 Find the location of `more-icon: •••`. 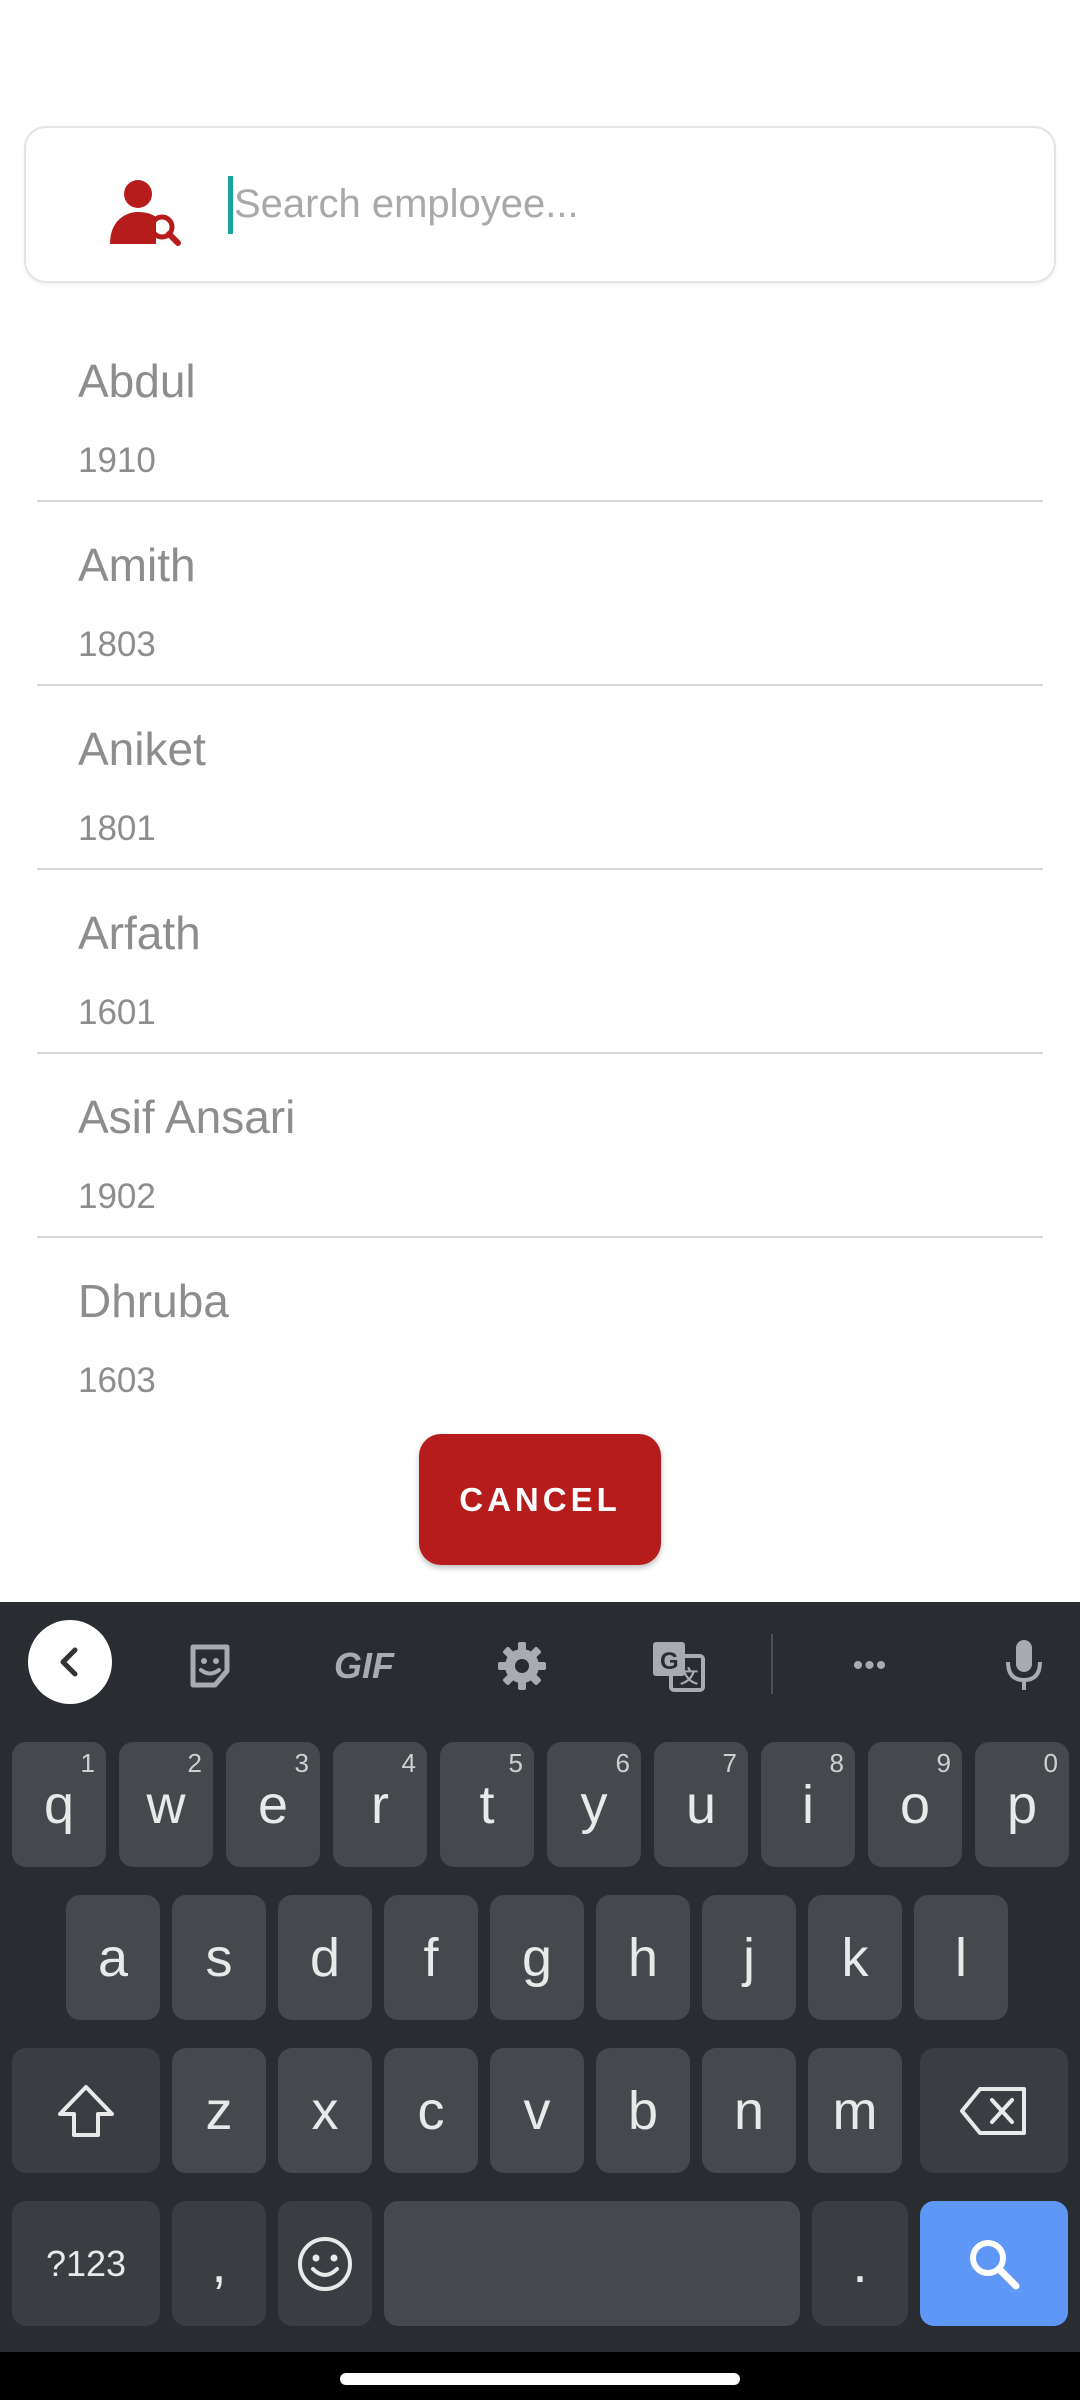

more-icon: ••• is located at coordinates (870, 1666).